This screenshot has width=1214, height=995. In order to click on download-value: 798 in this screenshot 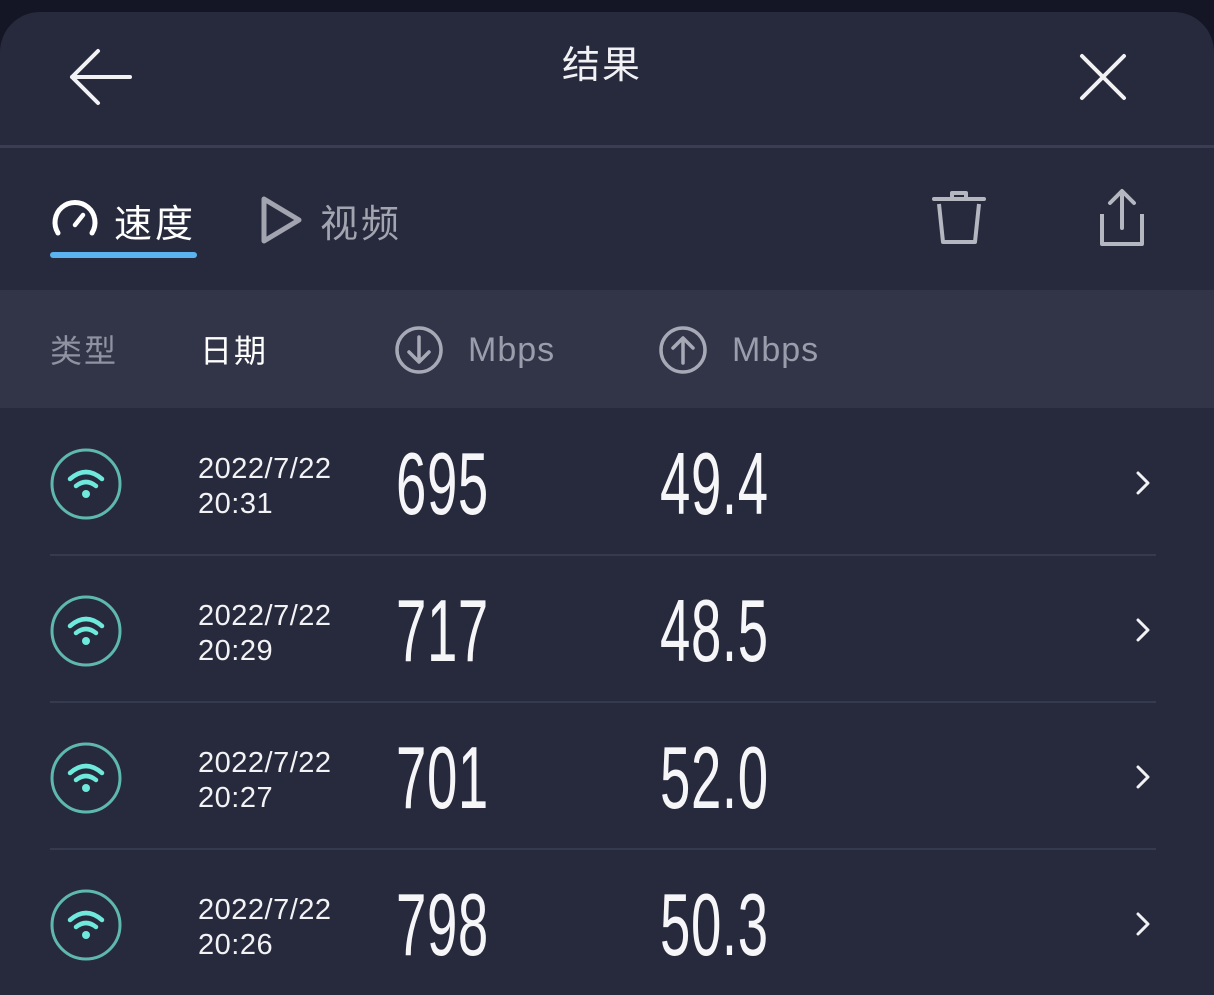, I will do `click(442, 924)`.